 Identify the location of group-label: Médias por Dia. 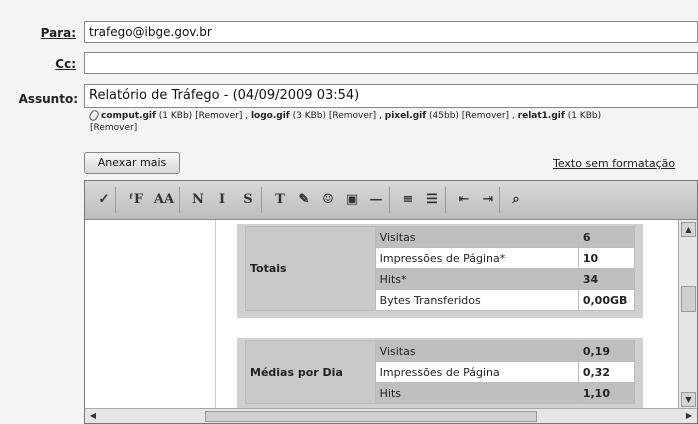
(310, 372).